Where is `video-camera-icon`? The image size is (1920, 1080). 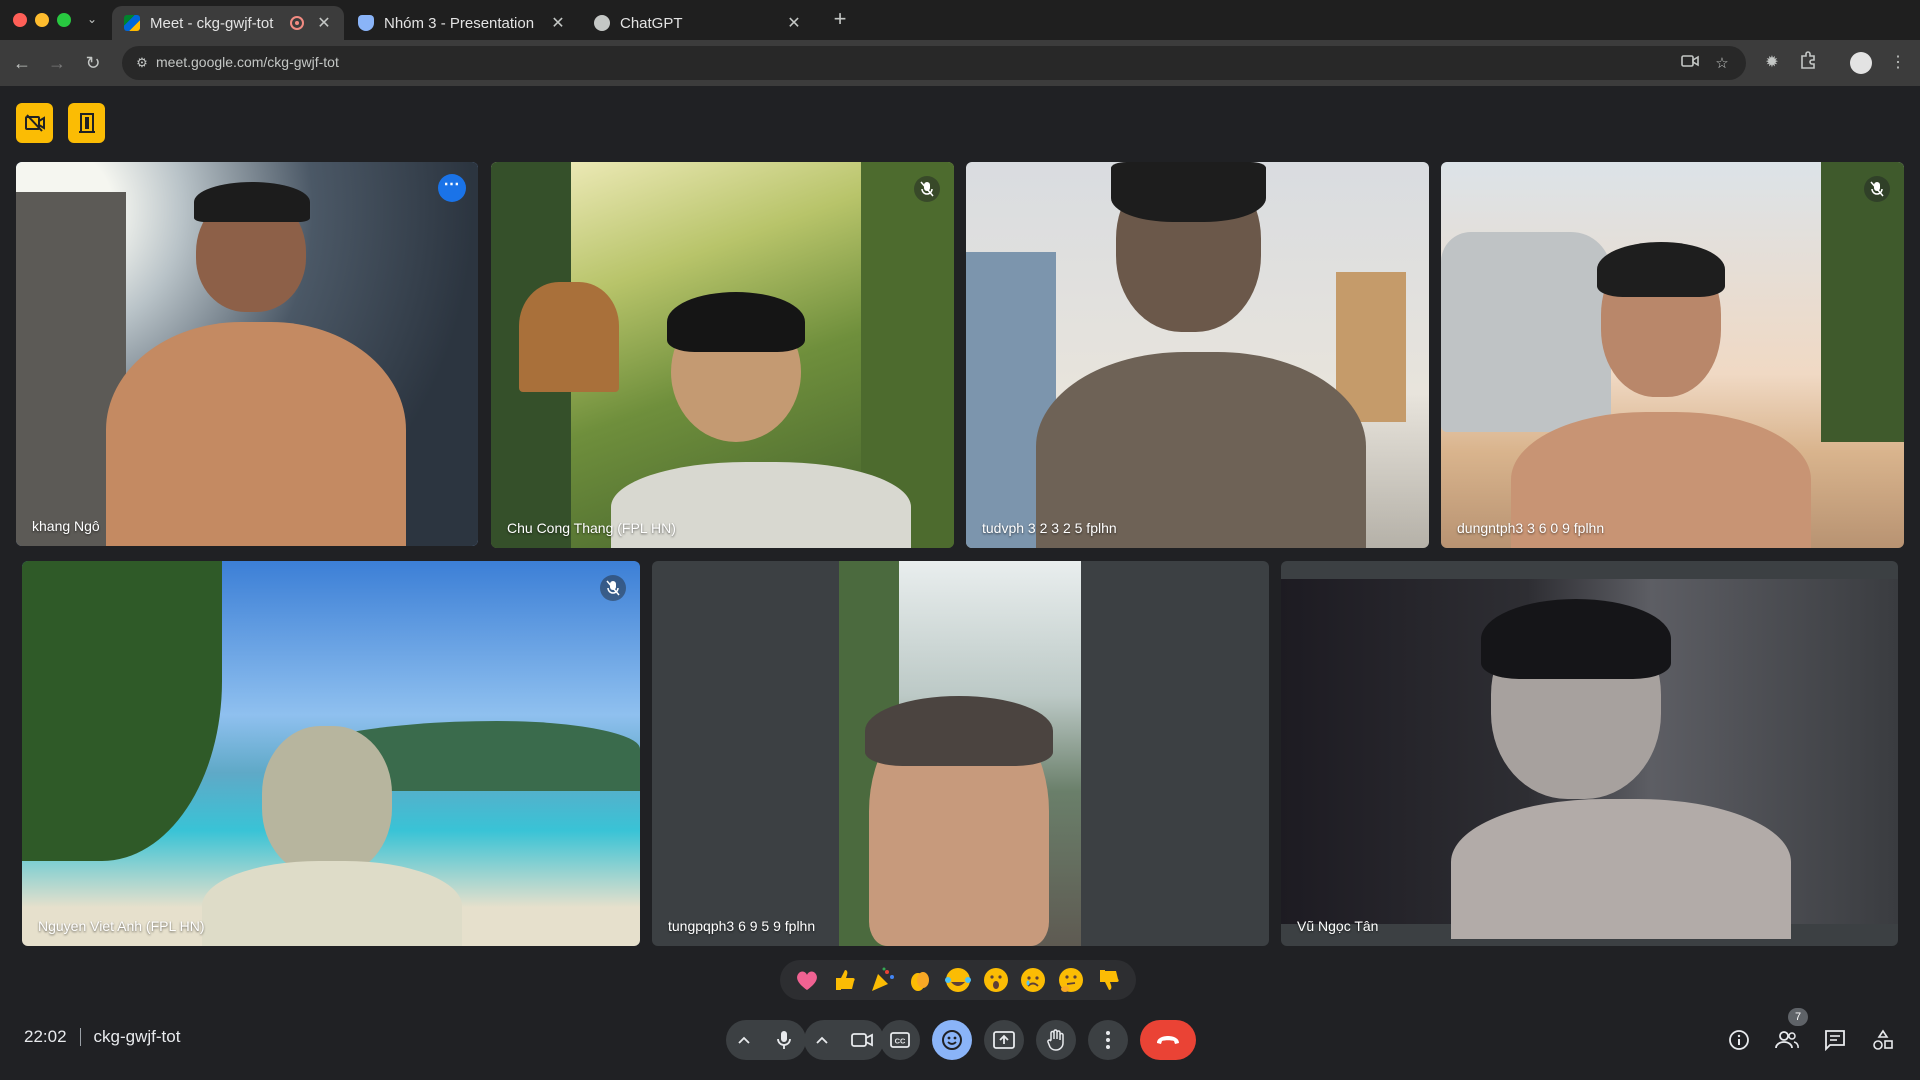
video-camera-icon is located at coordinates (862, 1040).